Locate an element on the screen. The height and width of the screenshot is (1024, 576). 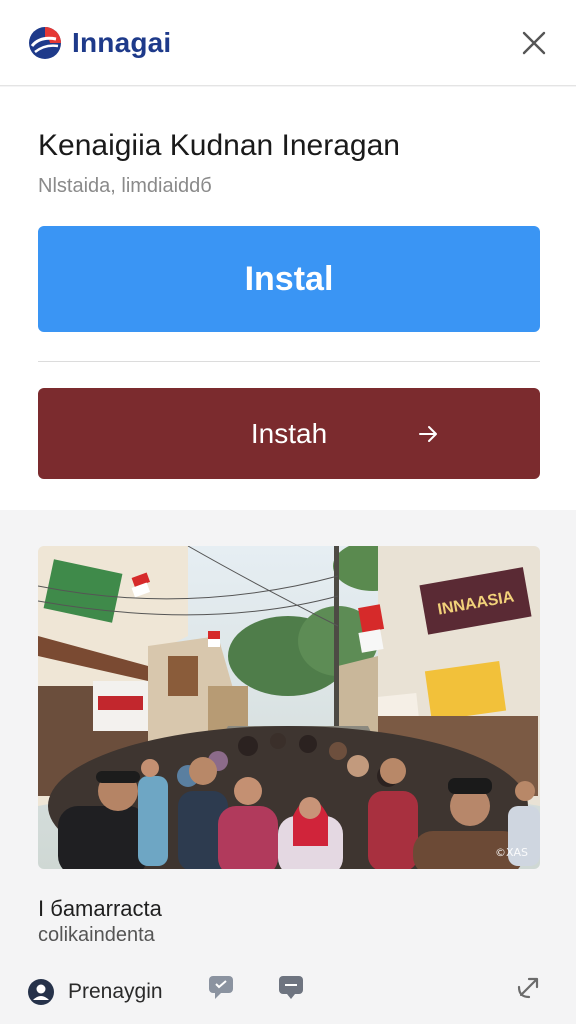
install-secondary-label: Instah is located at coordinates (289, 433).